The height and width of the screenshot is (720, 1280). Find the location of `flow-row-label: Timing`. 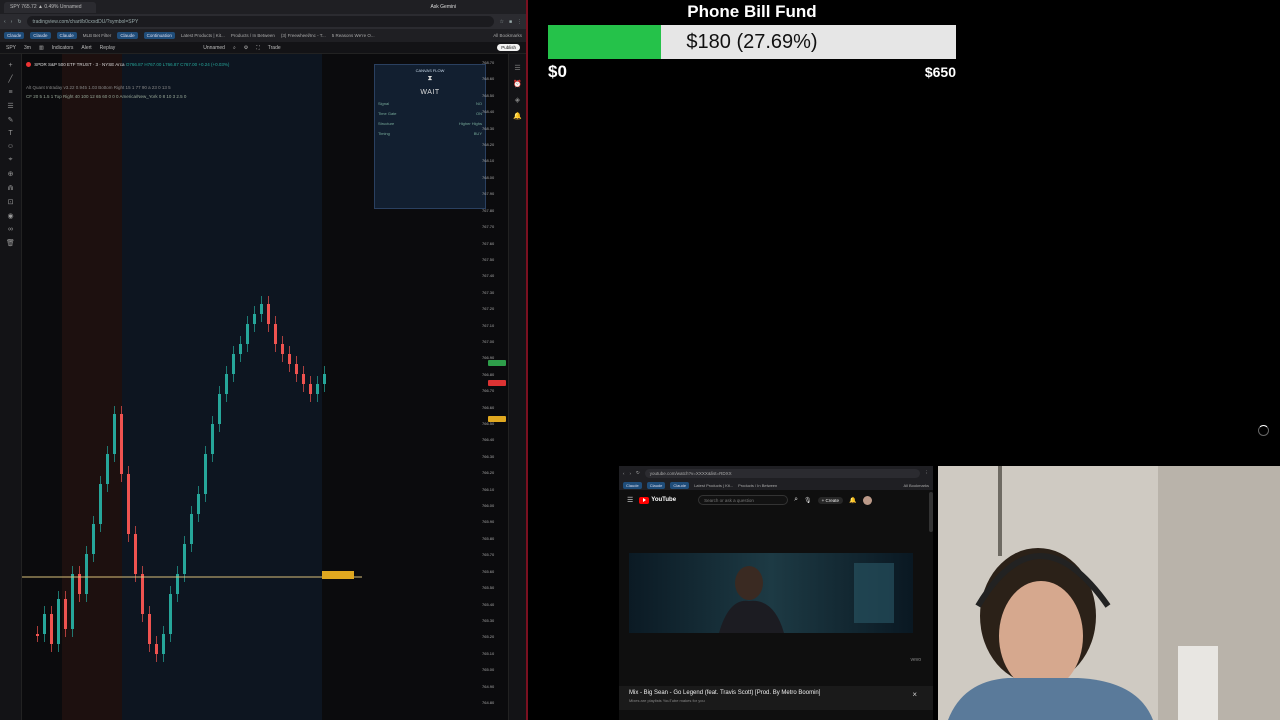

flow-row-label: Timing is located at coordinates (384, 133).